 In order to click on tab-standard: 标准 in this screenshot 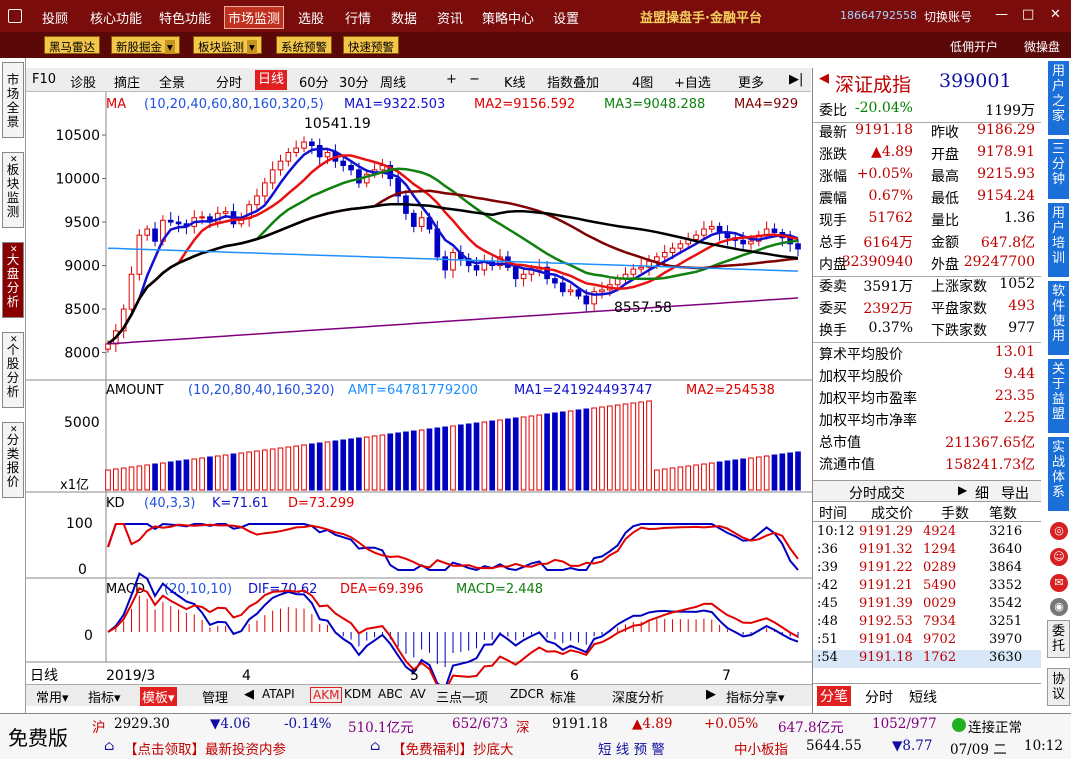, I will do `click(563, 696)`.